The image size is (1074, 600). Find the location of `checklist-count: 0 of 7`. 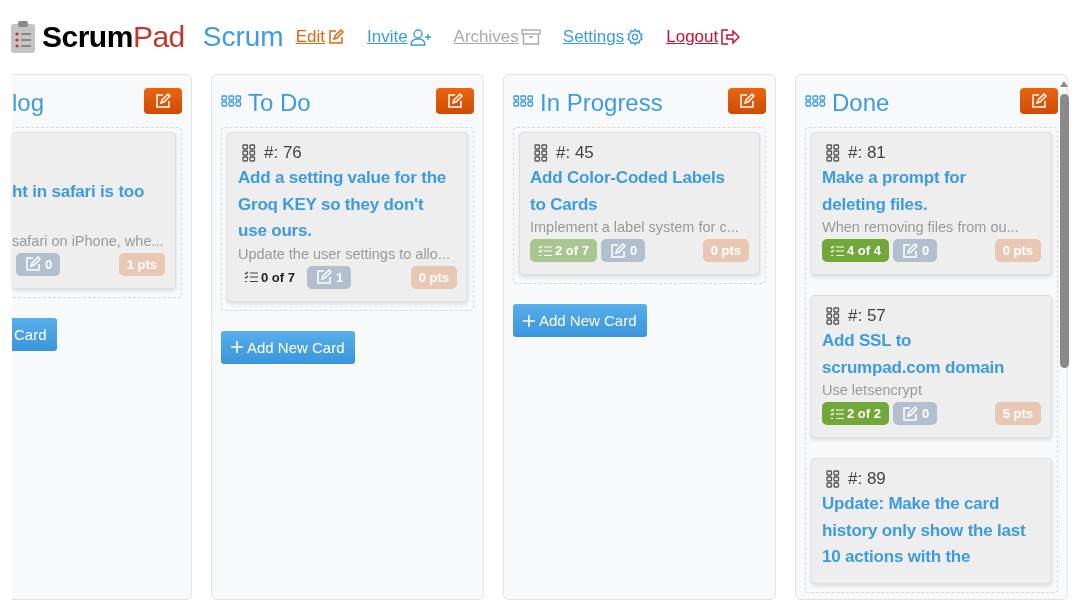

checklist-count: 0 of 7 is located at coordinates (278, 277).